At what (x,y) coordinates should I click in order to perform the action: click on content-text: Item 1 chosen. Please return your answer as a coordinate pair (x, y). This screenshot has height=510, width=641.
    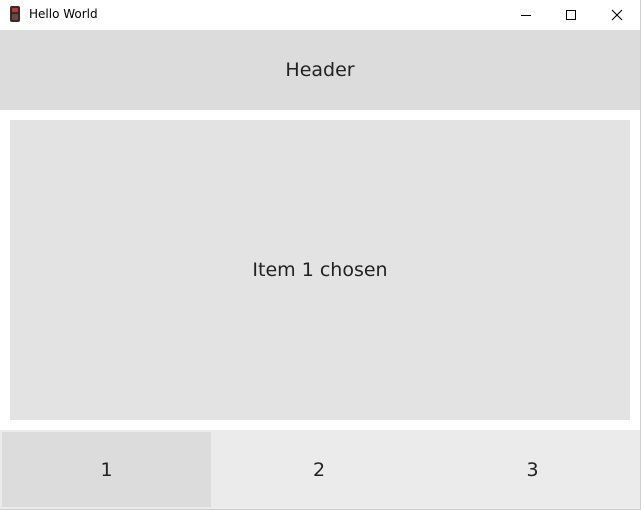
    Looking at the image, I should click on (320, 270).